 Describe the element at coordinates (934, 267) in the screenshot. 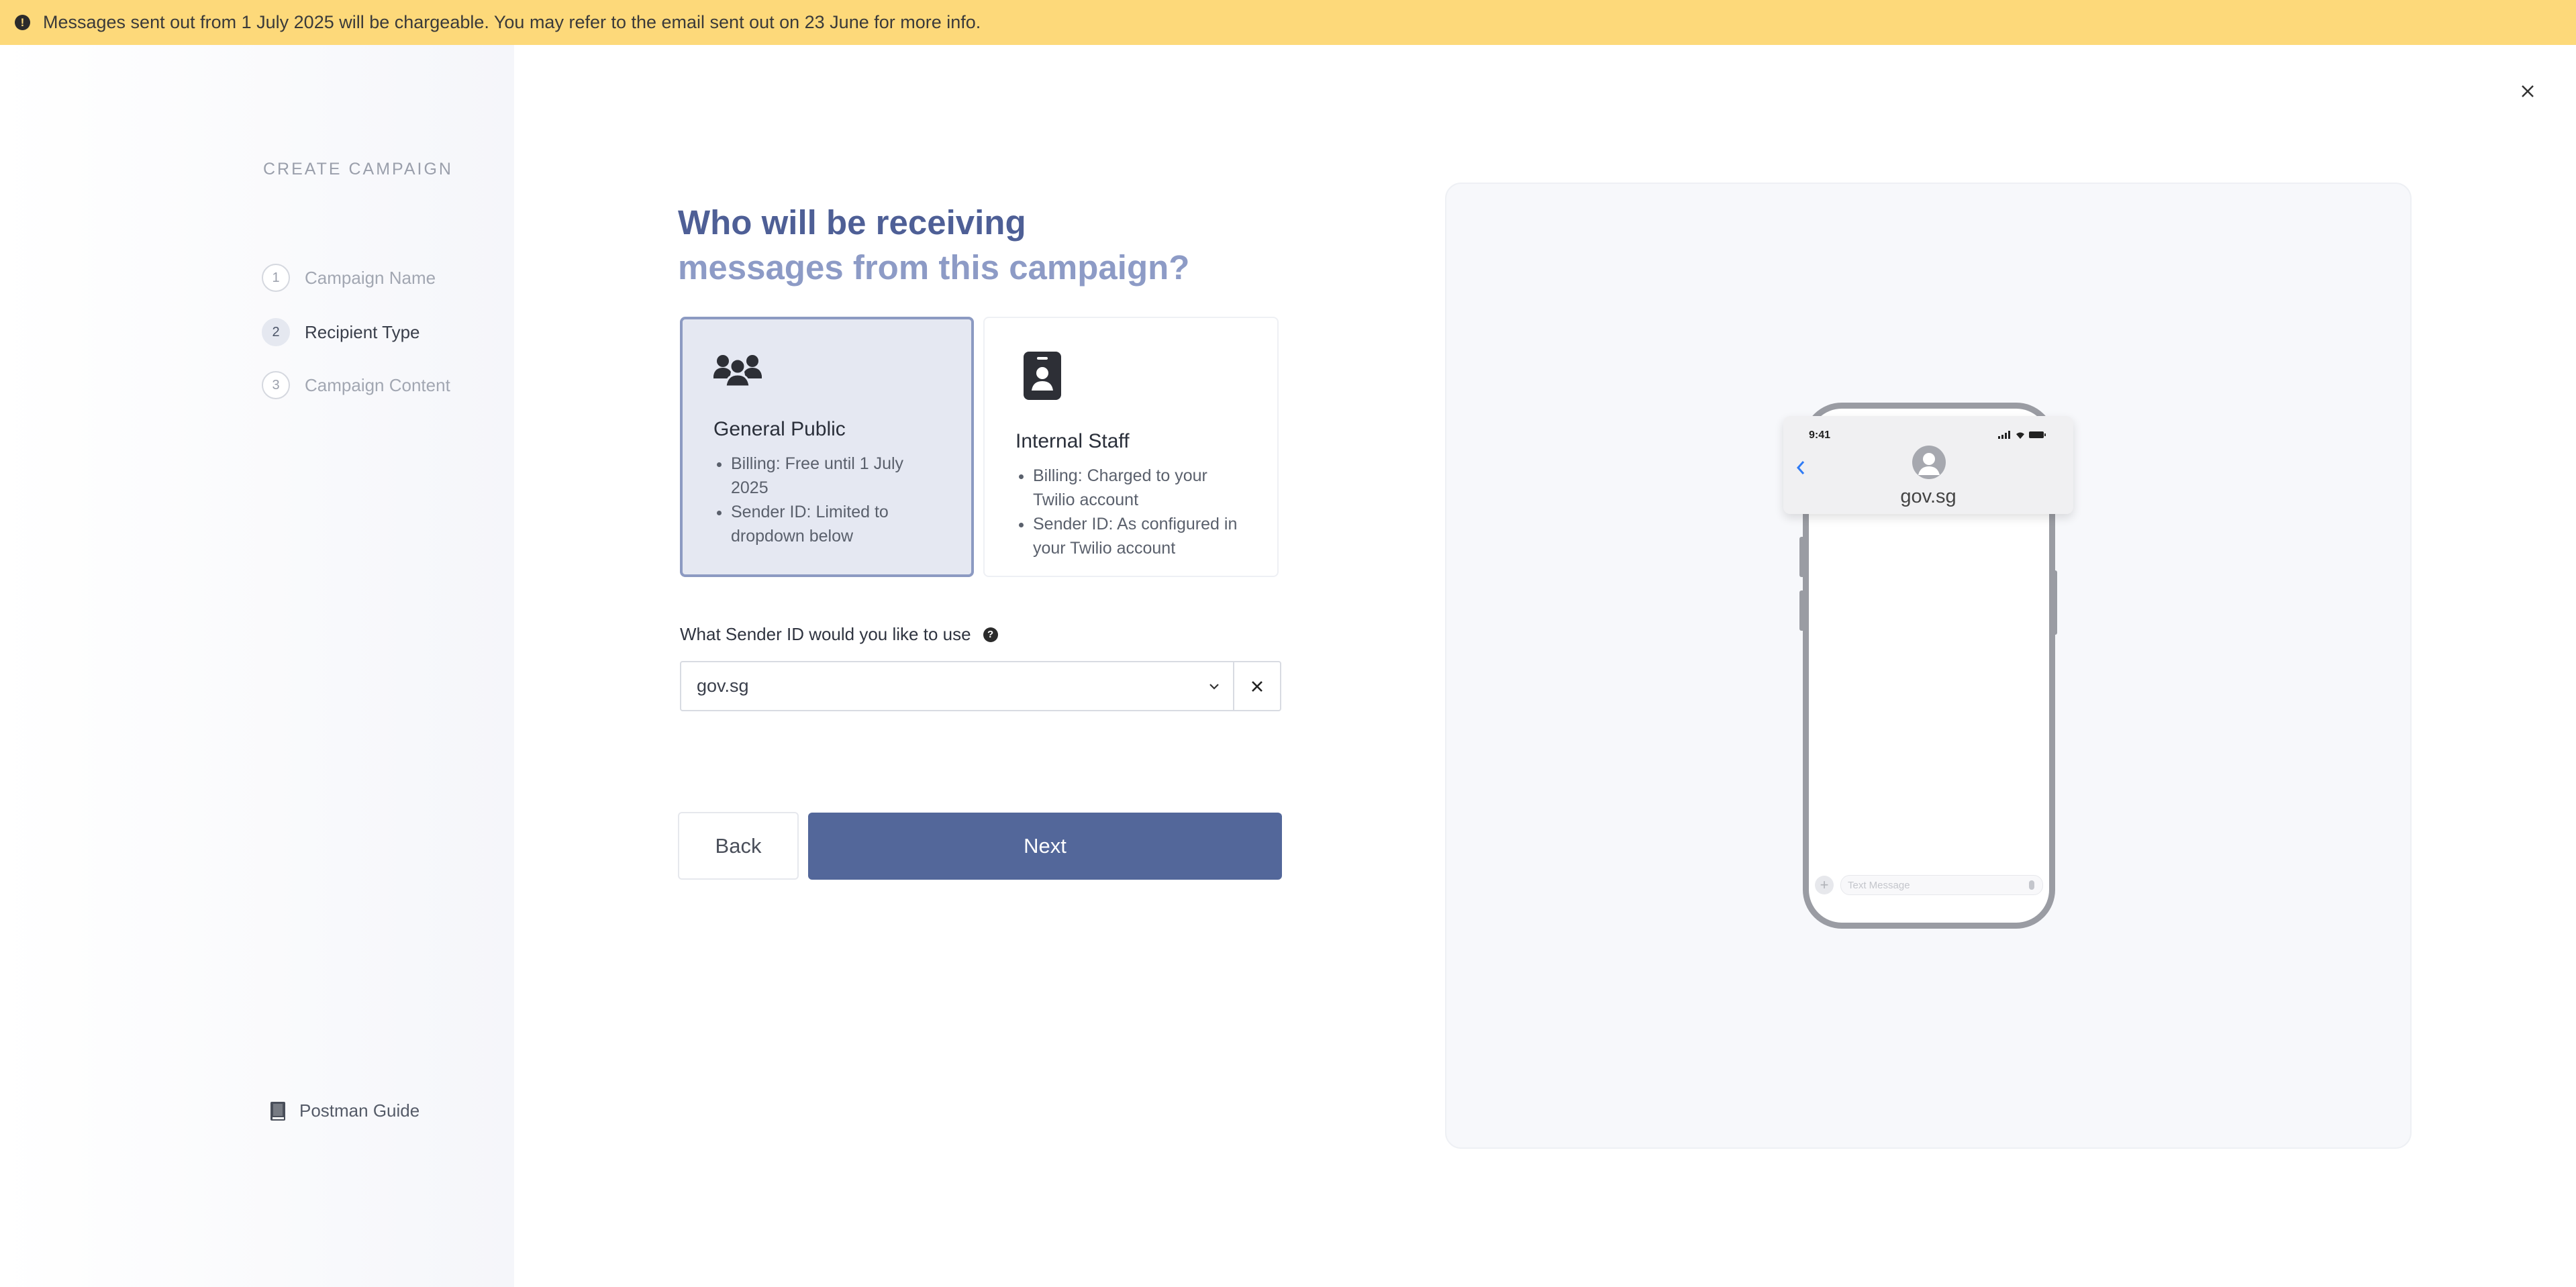

I see `title-line-2: messages from this campaign?` at that location.